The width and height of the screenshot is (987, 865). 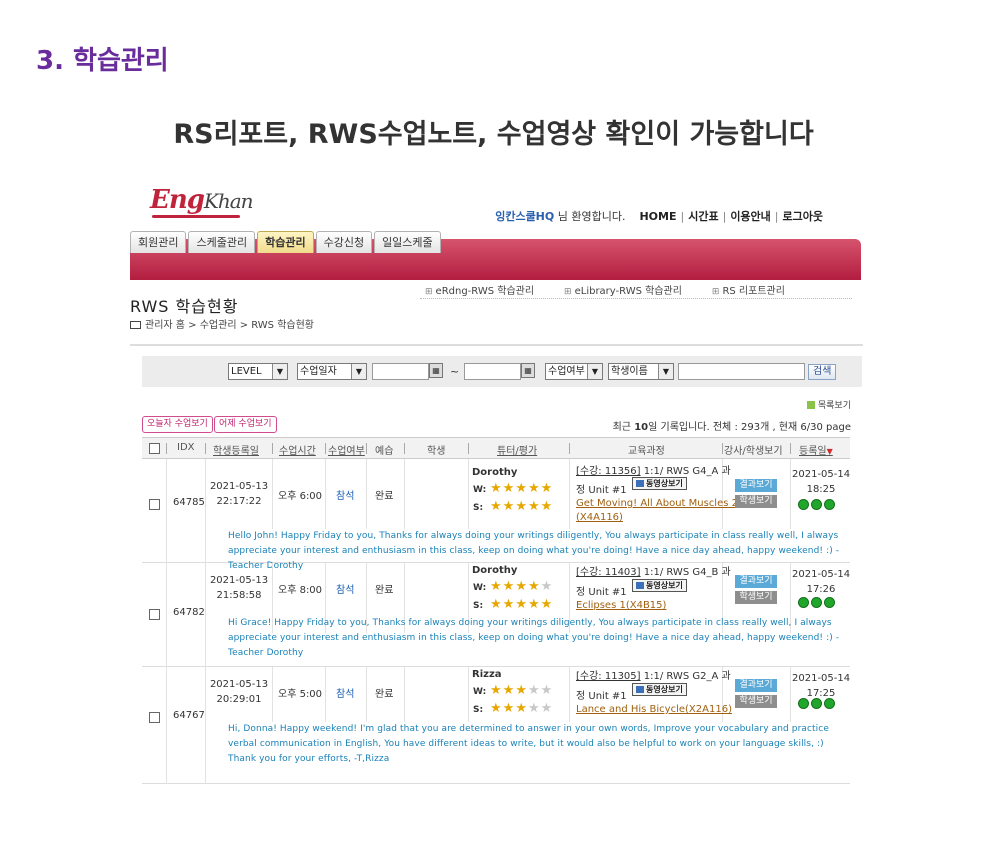 I want to click on nav-schedule-link: 시간표, so click(x=703, y=216).